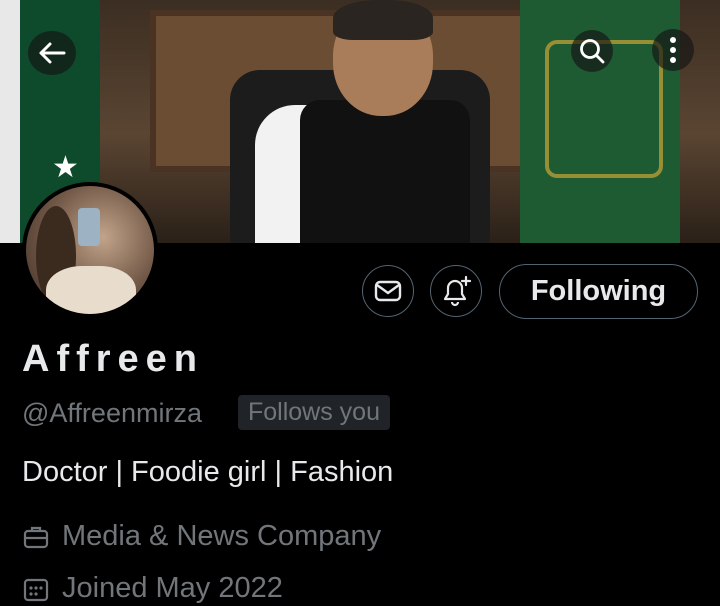 The width and height of the screenshot is (720, 606). I want to click on back-arrow-icon, so click(52, 53).